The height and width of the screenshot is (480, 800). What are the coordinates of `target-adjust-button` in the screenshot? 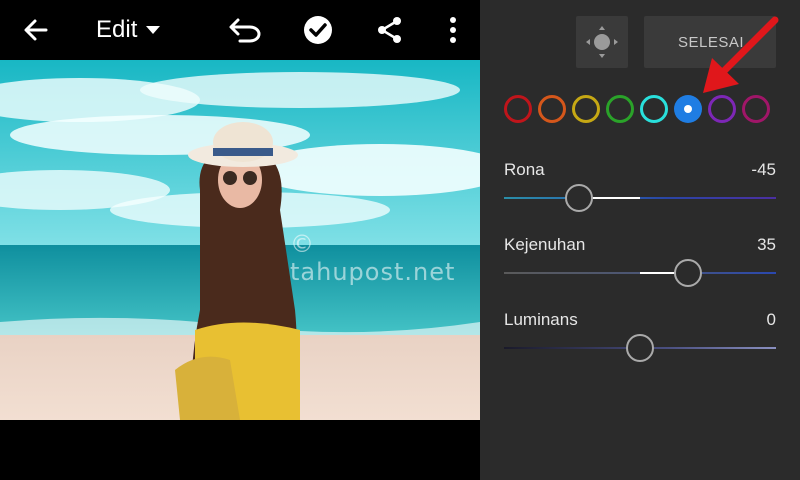 It's located at (602, 42).